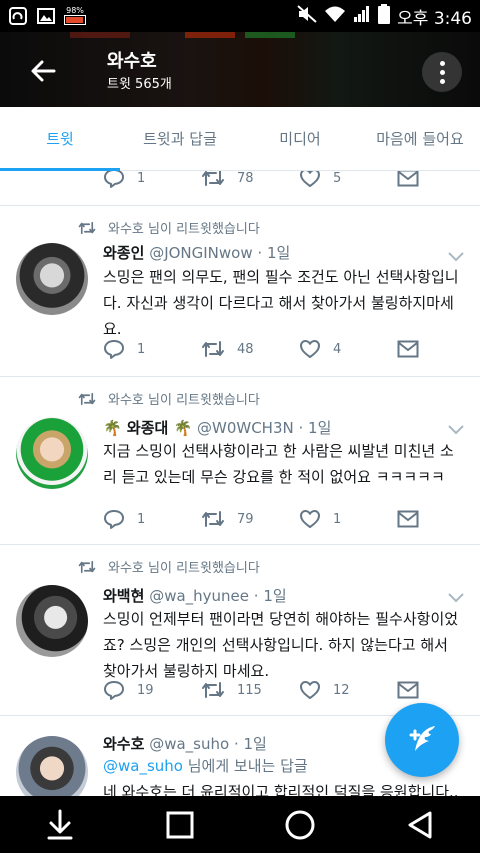  I want to click on nav-hide-keyboard-button, so click(60, 825).